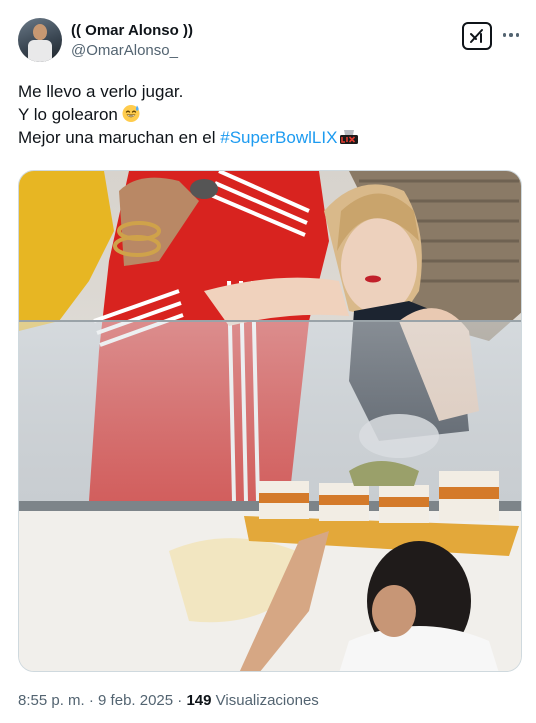 This screenshot has width=536, height=723. What do you see at coordinates (51, 700) in the screenshot?
I see `tweet-time: 8:55 p. m.` at bounding box center [51, 700].